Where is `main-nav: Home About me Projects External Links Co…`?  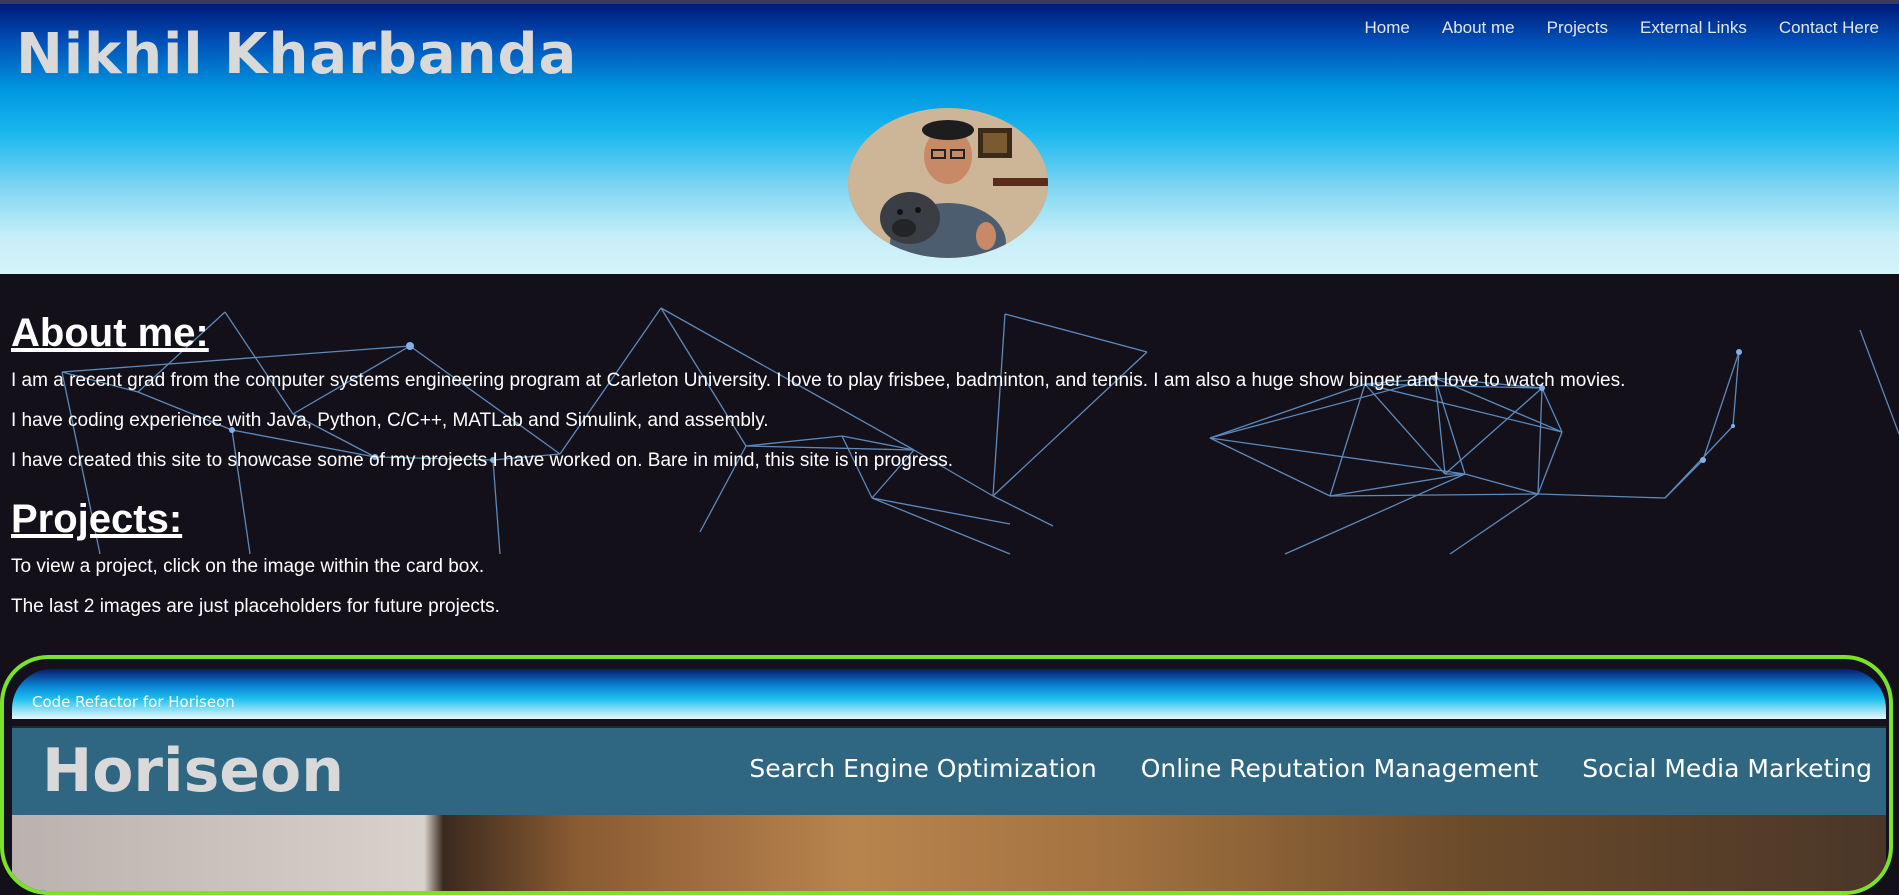 main-nav: Home About me Projects External Links Co… is located at coordinates (1622, 28).